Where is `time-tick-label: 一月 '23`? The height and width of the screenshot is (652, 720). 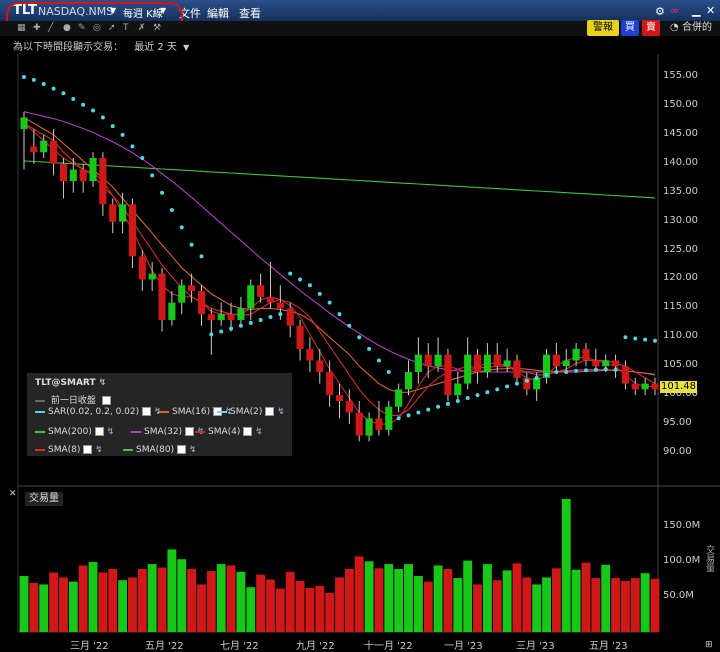 time-tick-label: 一月 '23 is located at coordinates (463, 646).